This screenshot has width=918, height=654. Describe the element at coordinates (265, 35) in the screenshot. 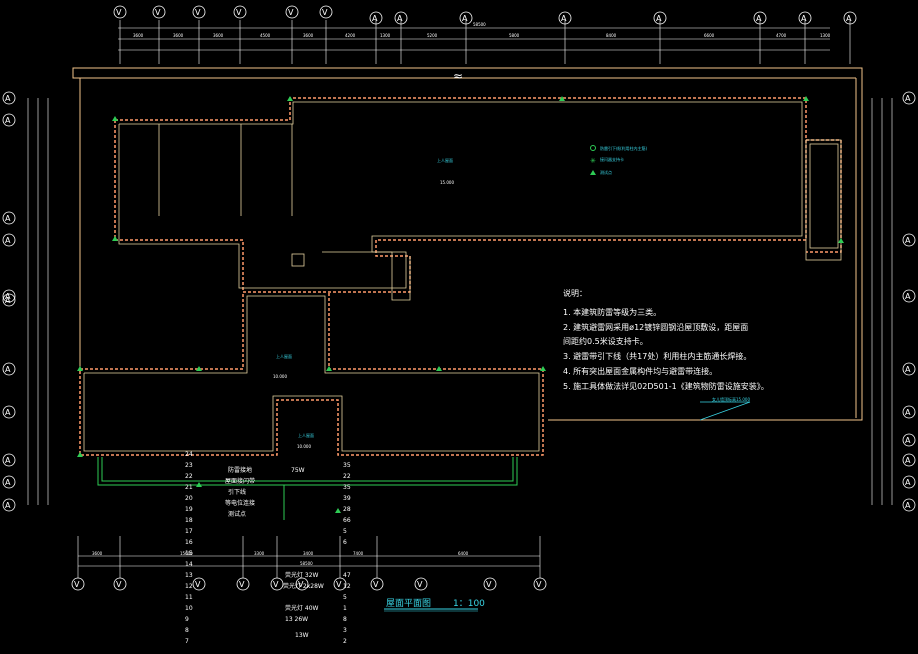

I see `dimension-label: 4500` at that location.